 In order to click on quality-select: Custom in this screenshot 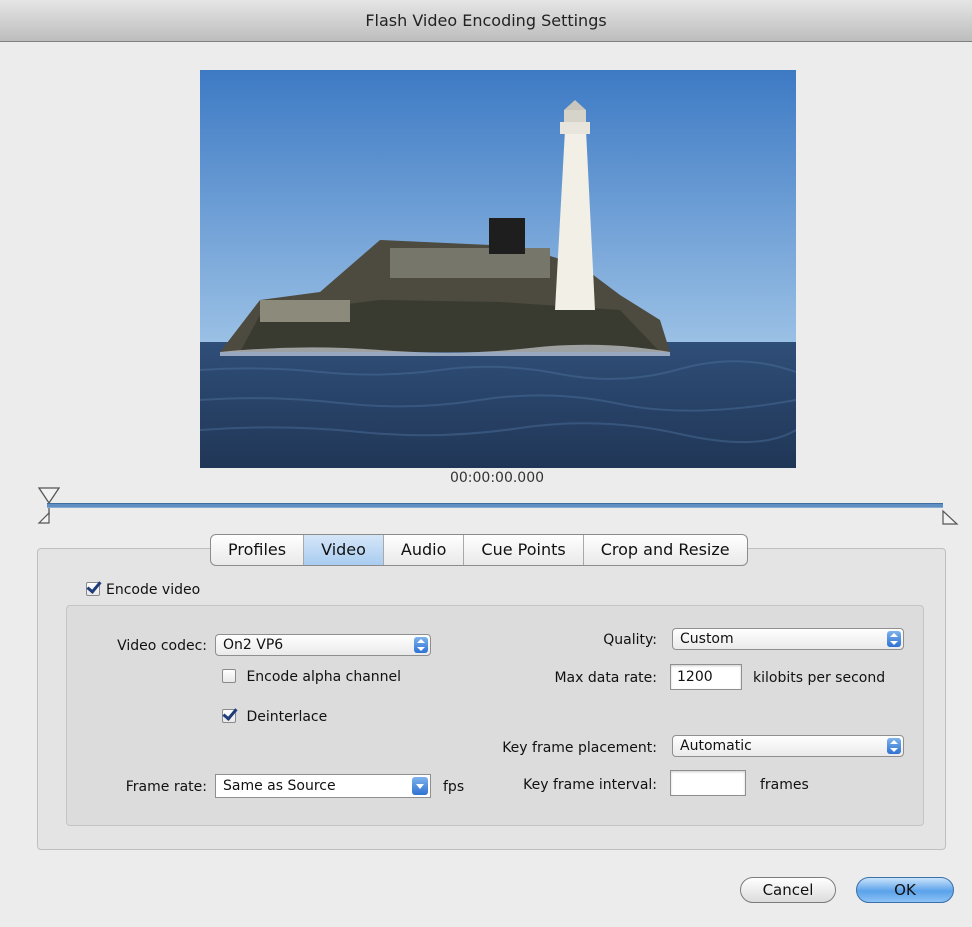, I will do `click(788, 639)`.